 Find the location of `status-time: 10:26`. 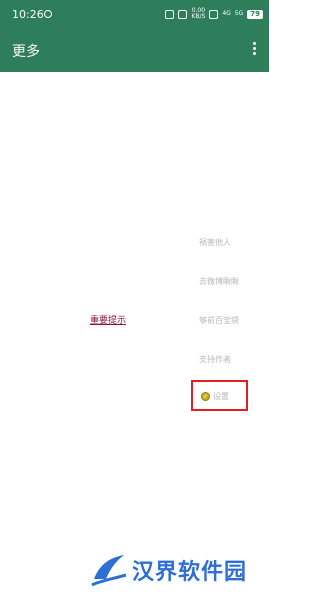

status-time: 10:26 is located at coordinates (28, 14).